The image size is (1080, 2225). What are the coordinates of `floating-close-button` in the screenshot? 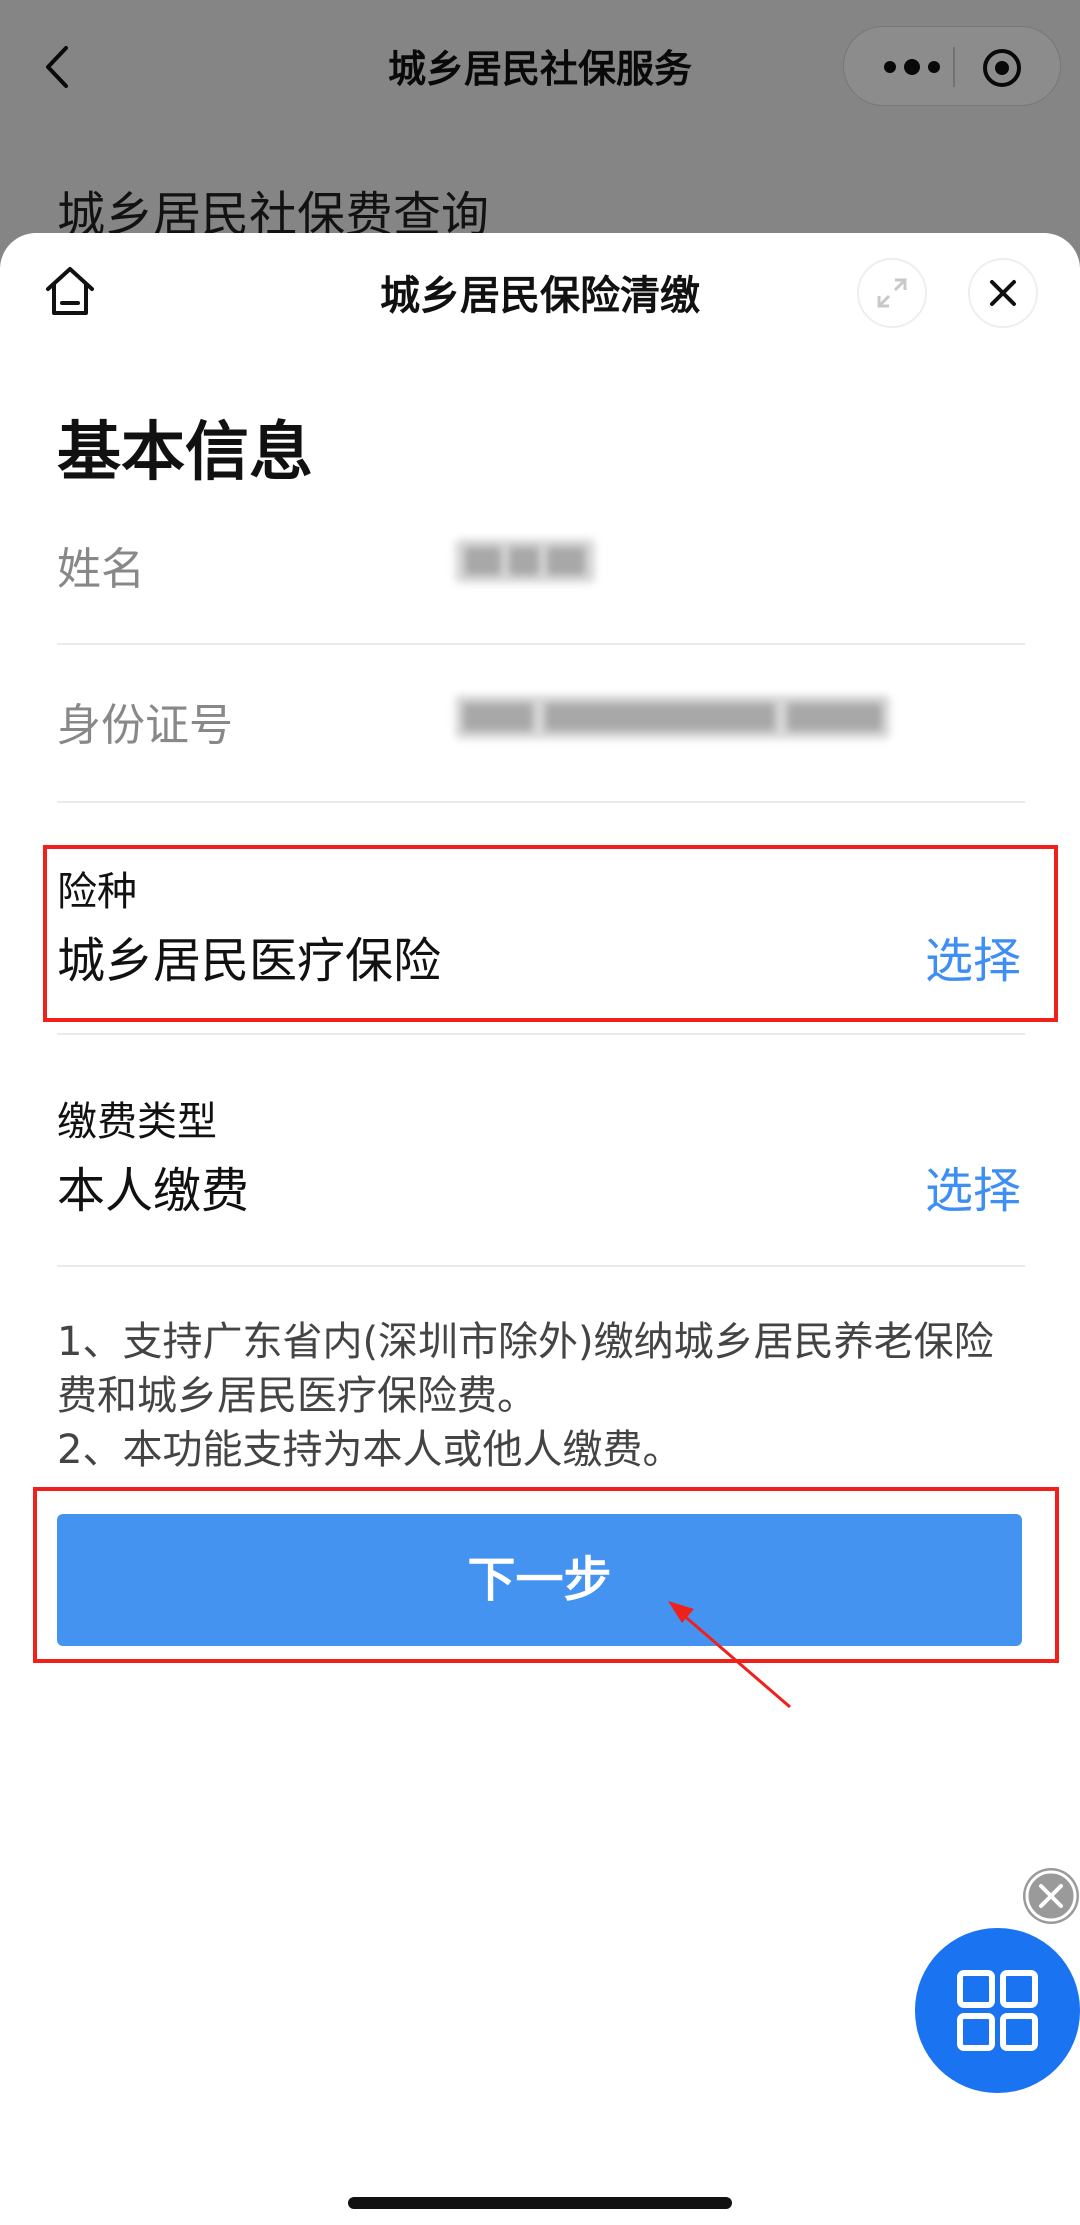 It's located at (1051, 1896).